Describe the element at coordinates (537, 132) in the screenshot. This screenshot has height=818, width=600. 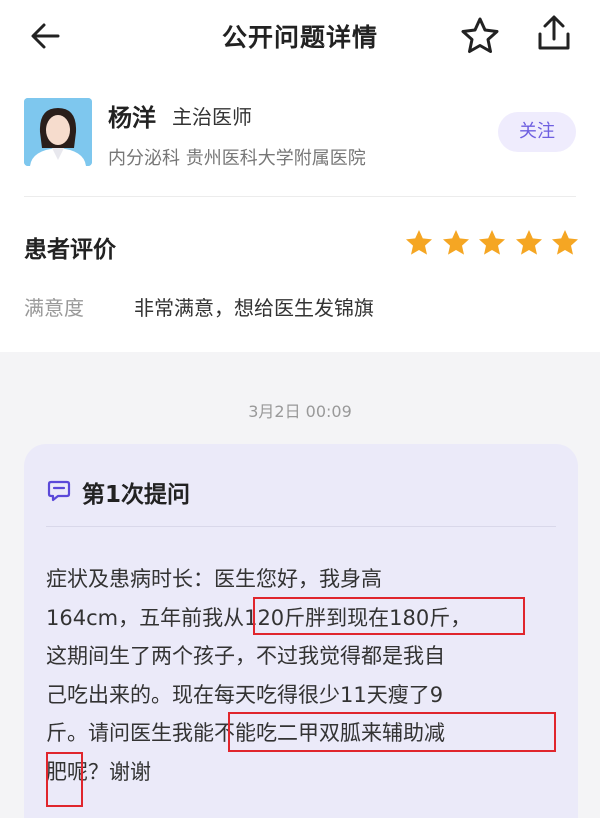
I see `follow-button: 关注` at that location.